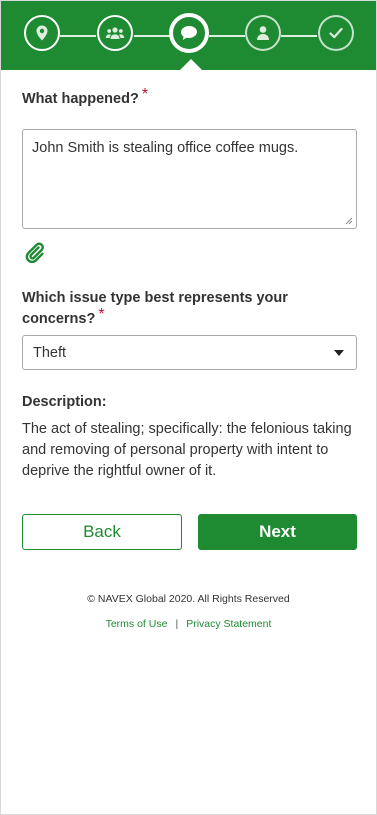 Image resolution: width=377 pixels, height=815 pixels. Describe the element at coordinates (102, 532) in the screenshot. I see `back-button: Back` at that location.